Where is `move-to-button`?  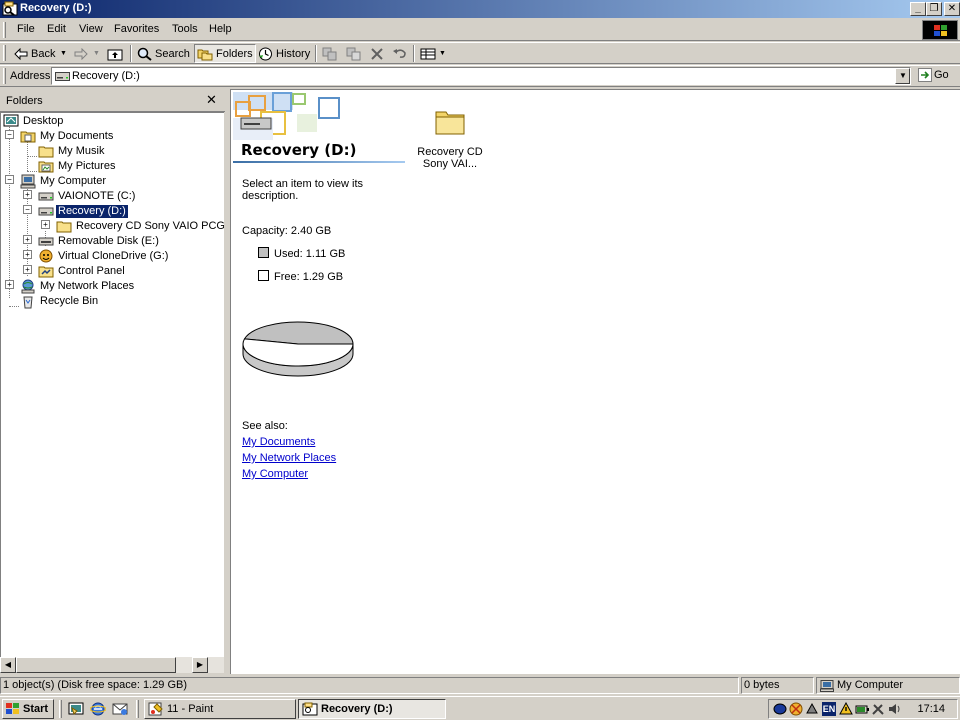
move-to-button is located at coordinates (330, 53).